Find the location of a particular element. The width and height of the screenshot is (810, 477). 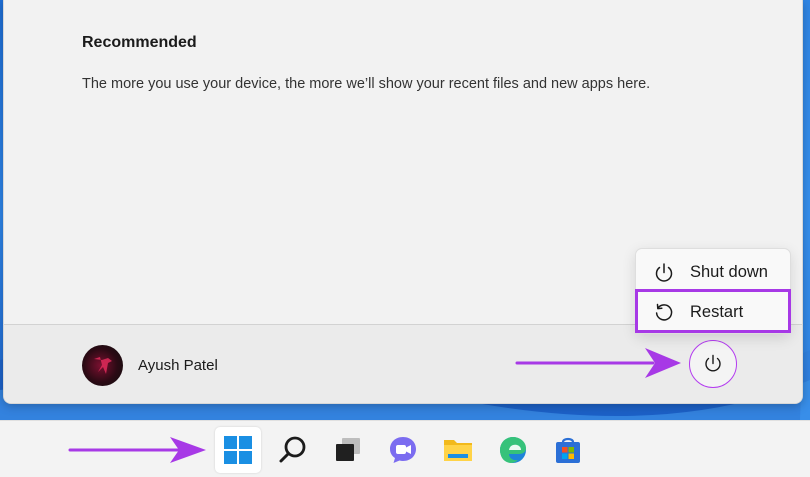

taskbar-task-view-button is located at coordinates (348, 450).